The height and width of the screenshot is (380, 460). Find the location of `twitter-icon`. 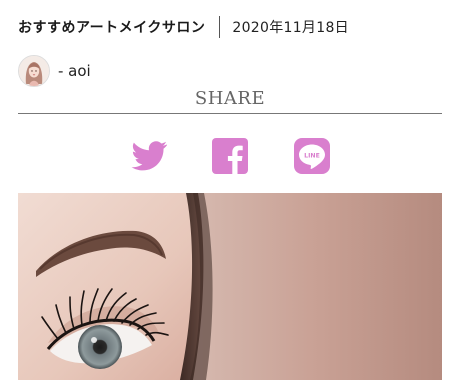

twitter-icon is located at coordinates (149, 156).